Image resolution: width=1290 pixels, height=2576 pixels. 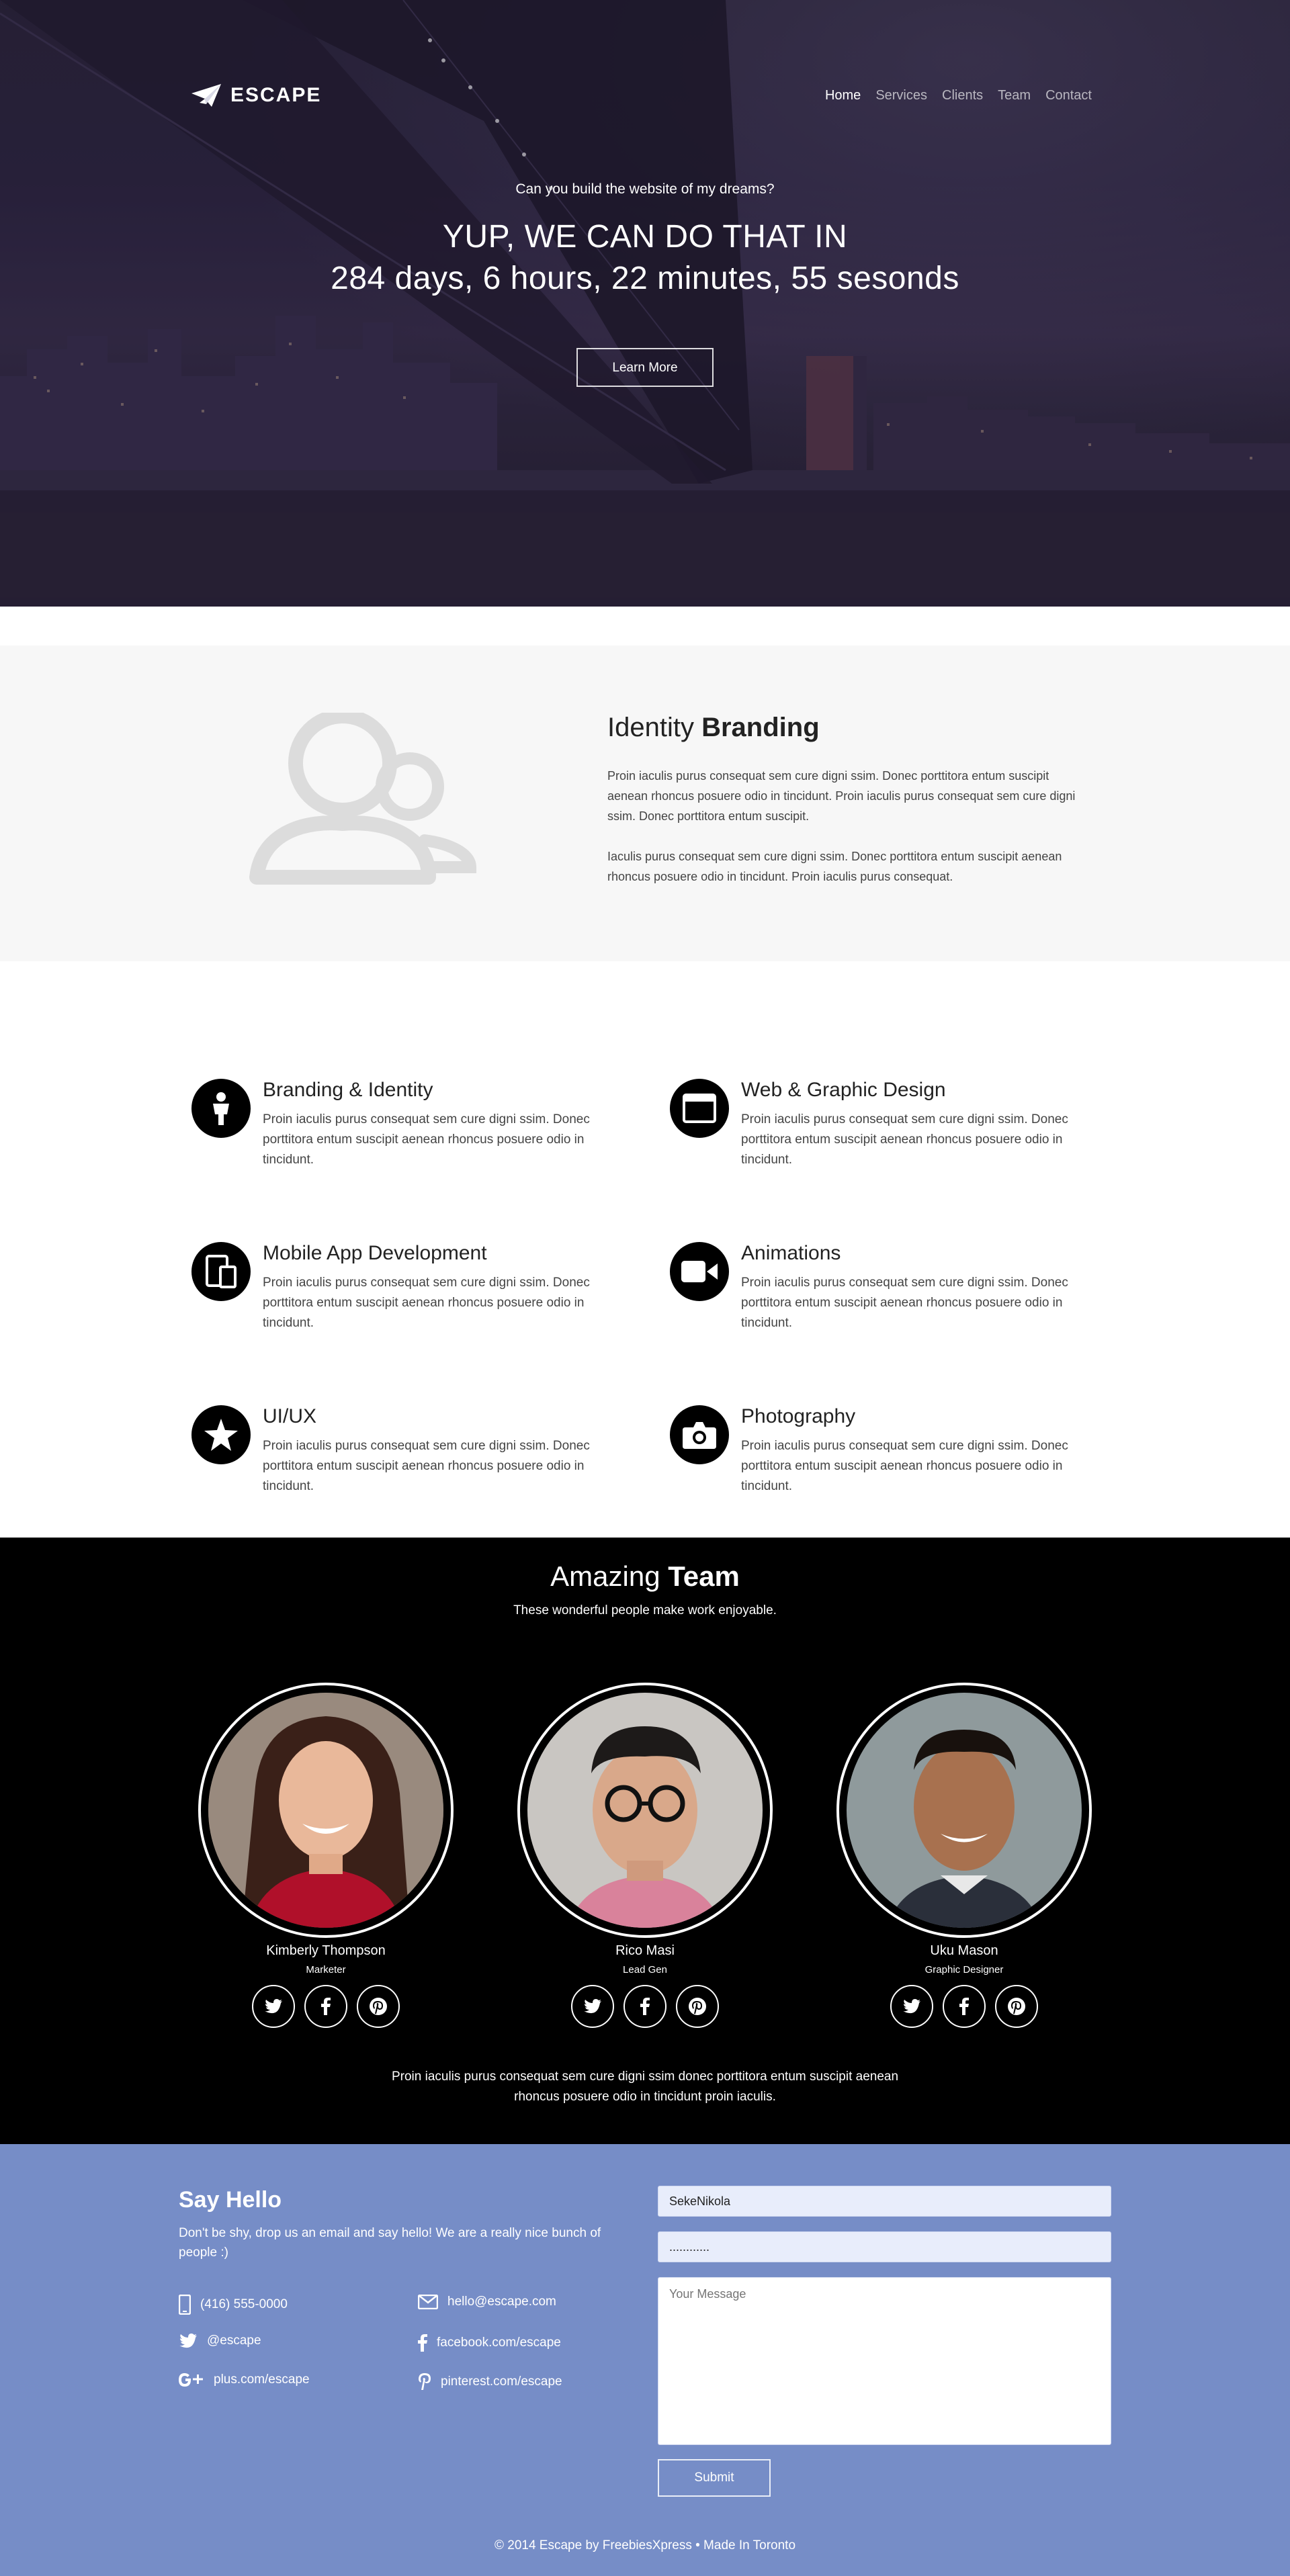 What do you see at coordinates (348, 1090) in the screenshot?
I see `service-title: Branding & Identity` at bounding box center [348, 1090].